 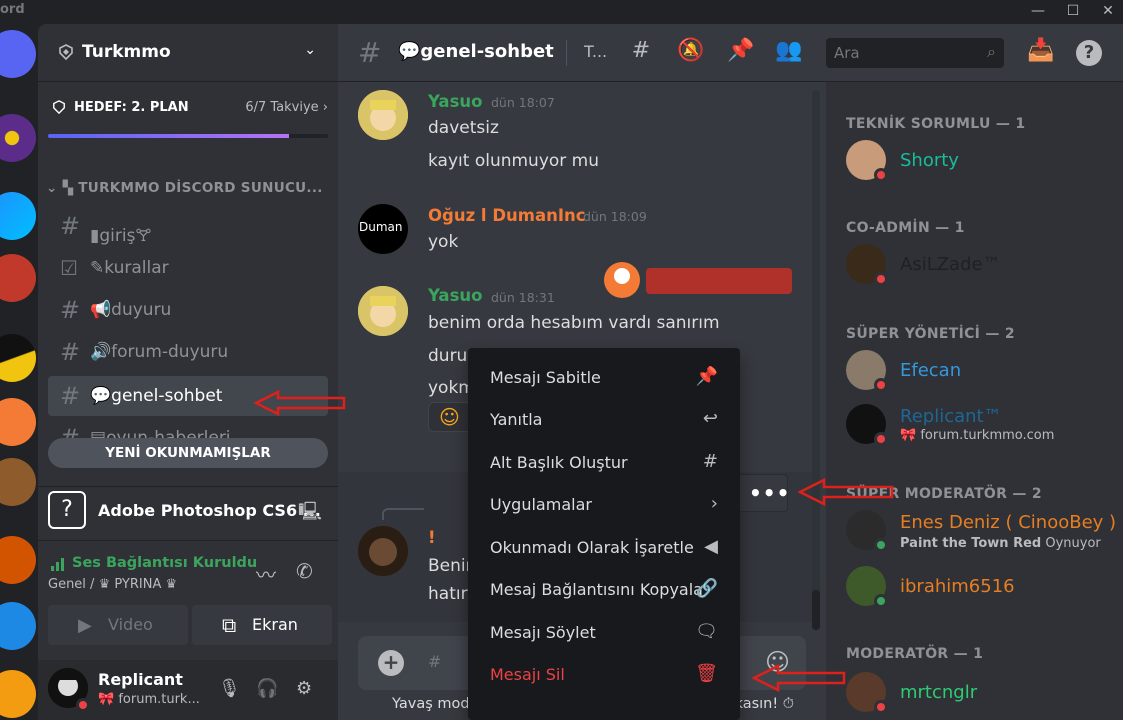 What do you see at coordinates (762, 493) in the screenshot?
I see `message-more-button: •••` at bounding box center [762, 493].